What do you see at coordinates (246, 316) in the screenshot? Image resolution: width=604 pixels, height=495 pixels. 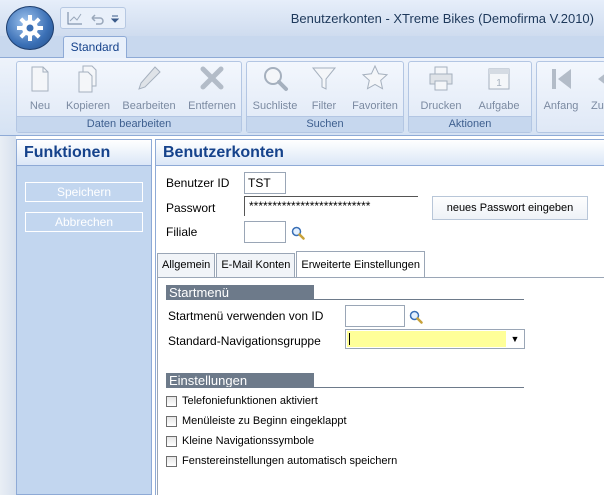 I see `startmenu-id-label: Startmenü verwenden von ID` at bounding box center [246, 316].